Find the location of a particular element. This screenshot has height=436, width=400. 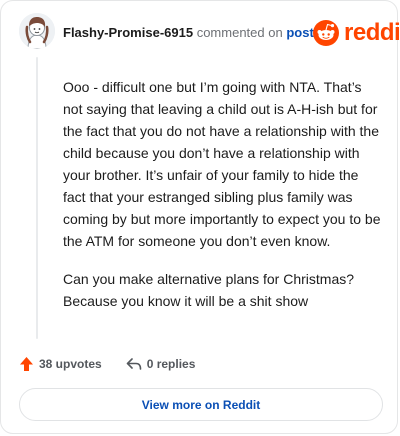

avatar is located at coordinates (37, 31).